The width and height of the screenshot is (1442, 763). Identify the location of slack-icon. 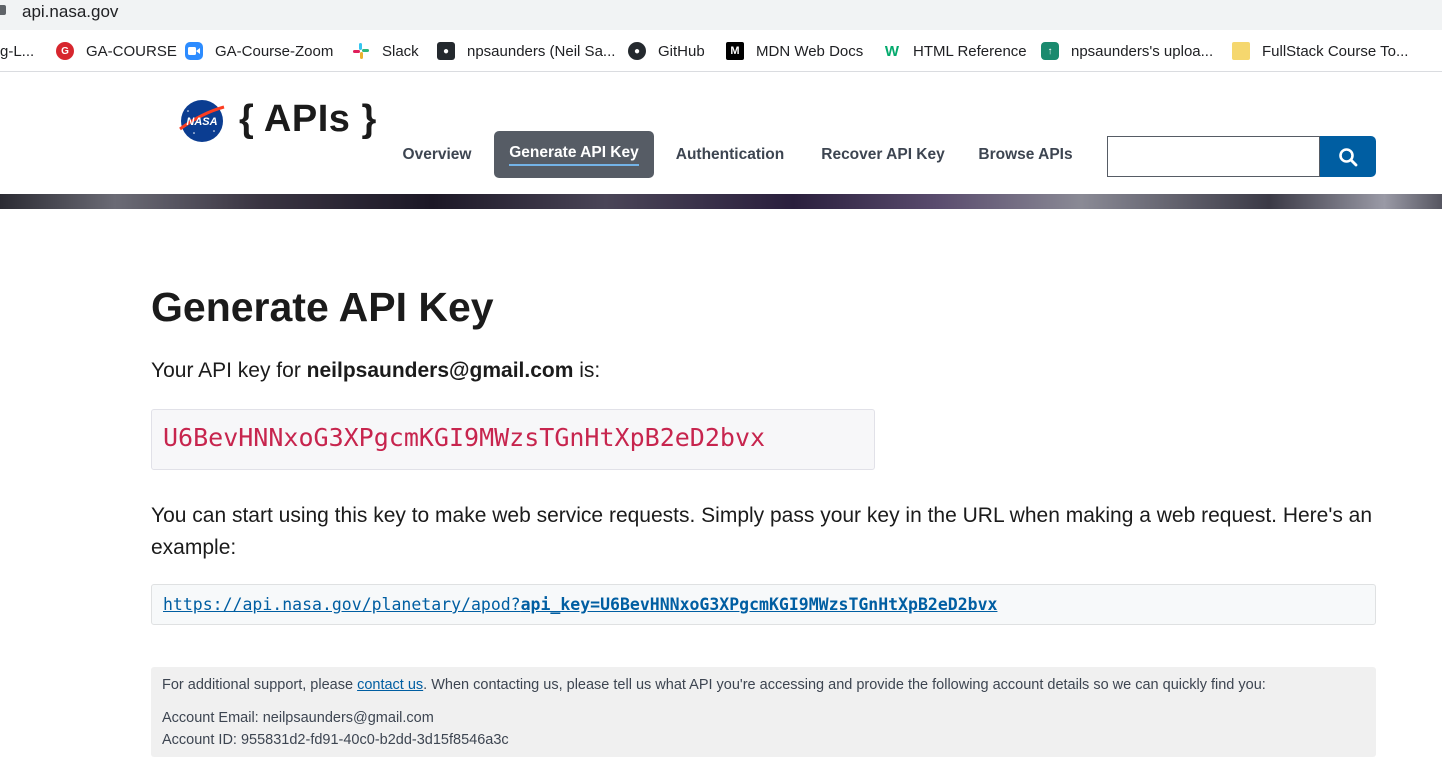
(361, 51).